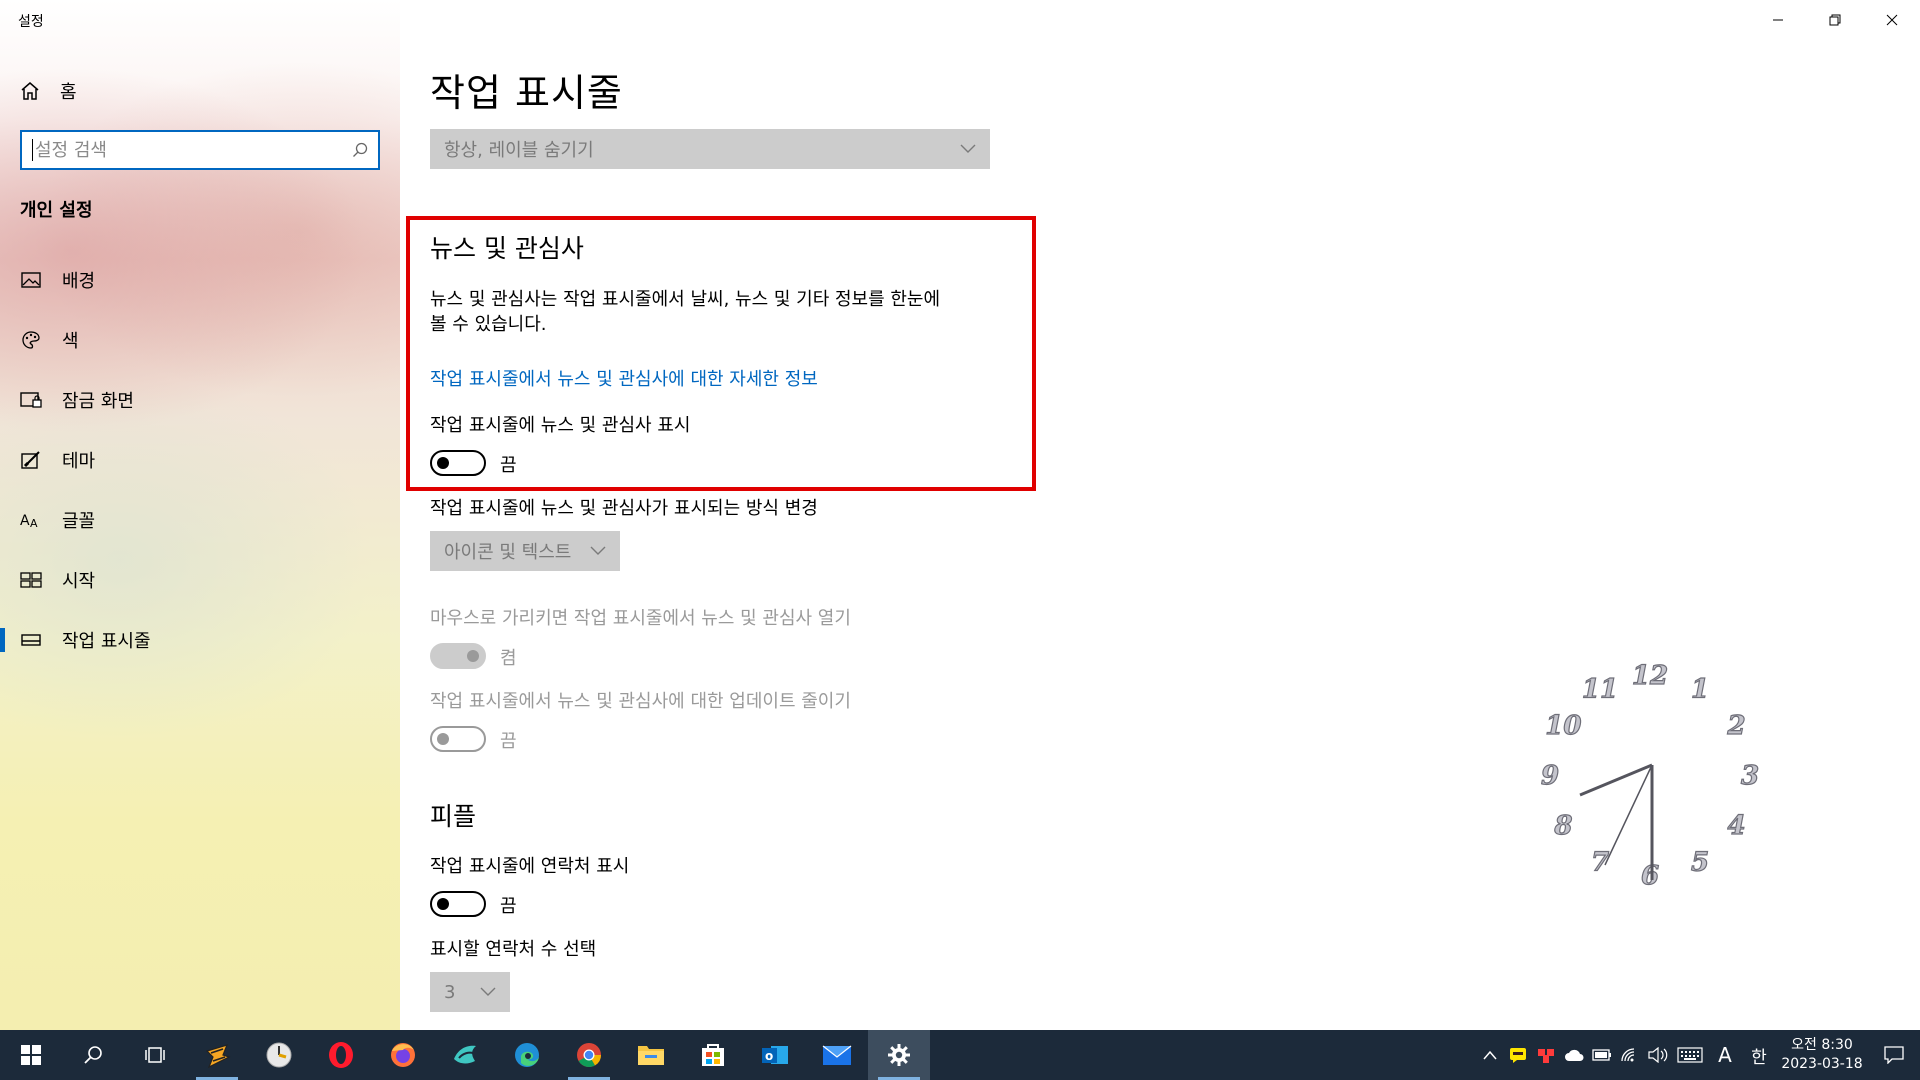 The height and width of the screenshot is (1080, 1920). I want to click on news-hover-state: 켬, so click(508, 658).